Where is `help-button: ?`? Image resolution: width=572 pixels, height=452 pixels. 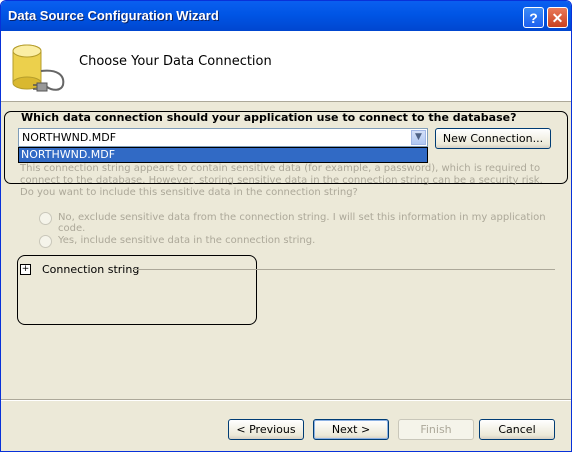 help-button: ? is located at coordinates (533, 17).